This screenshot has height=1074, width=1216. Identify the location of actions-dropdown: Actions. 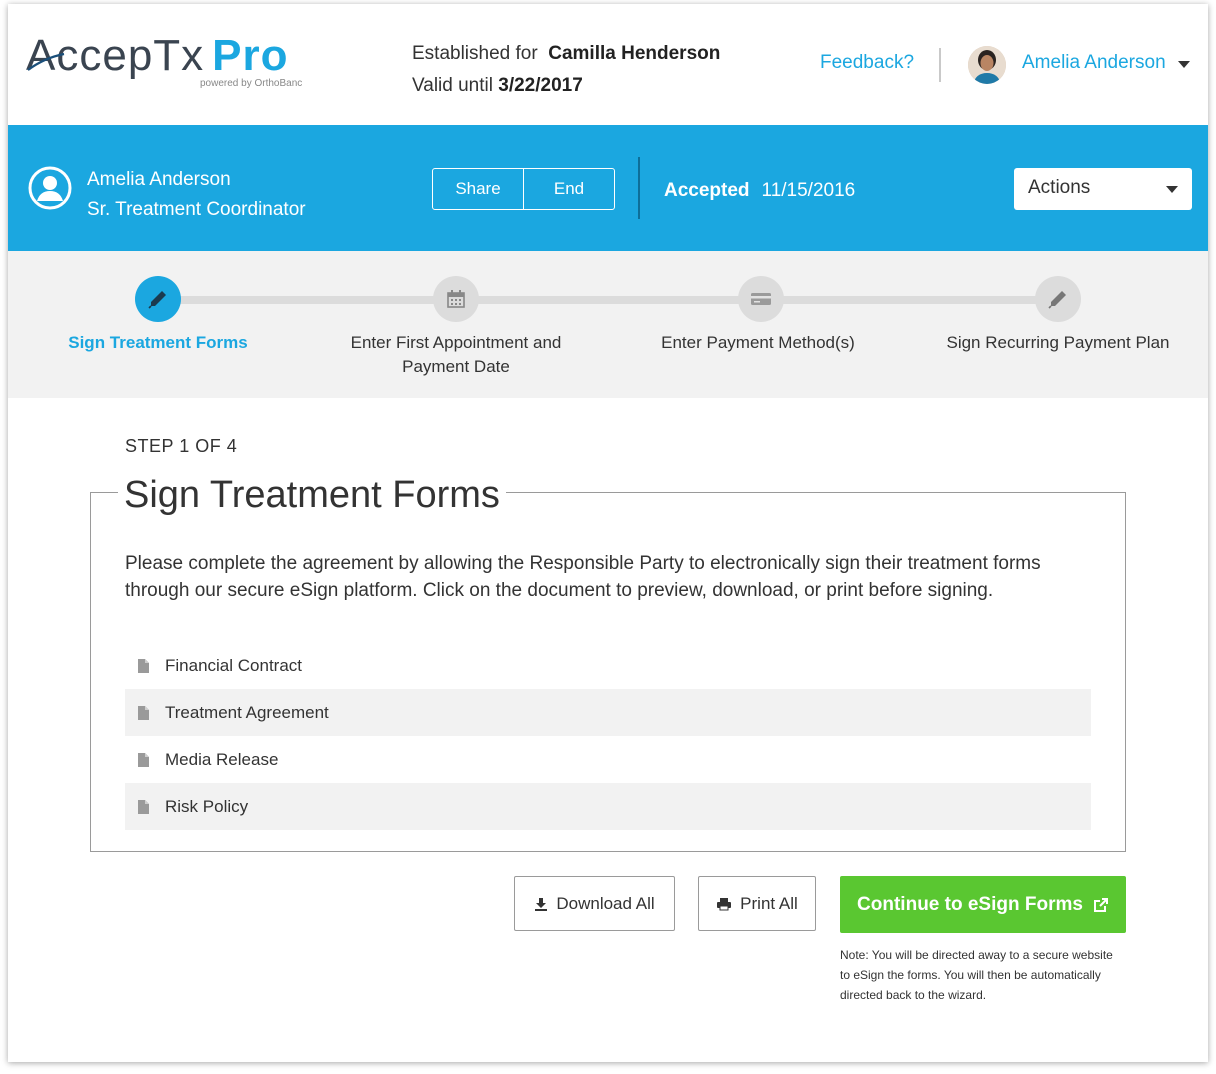
(1103, 189).